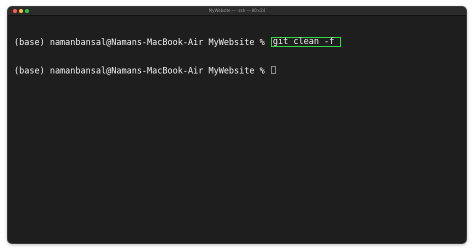 The image size is (474, 252). What do you see at coordinates (306, 42) in the screenshot?
I see `highlighted-command: git clean -f` at bounding box center [306, 42].